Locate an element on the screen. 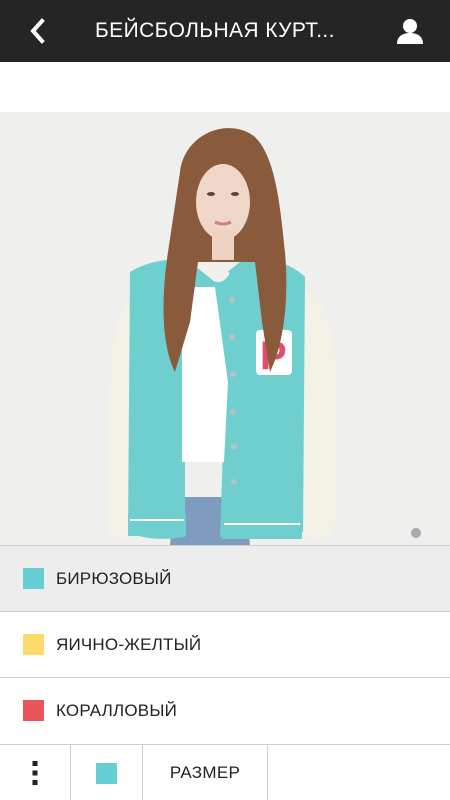 The image size is (450, 800). more-menu-button is located at coordinates (35, 772).